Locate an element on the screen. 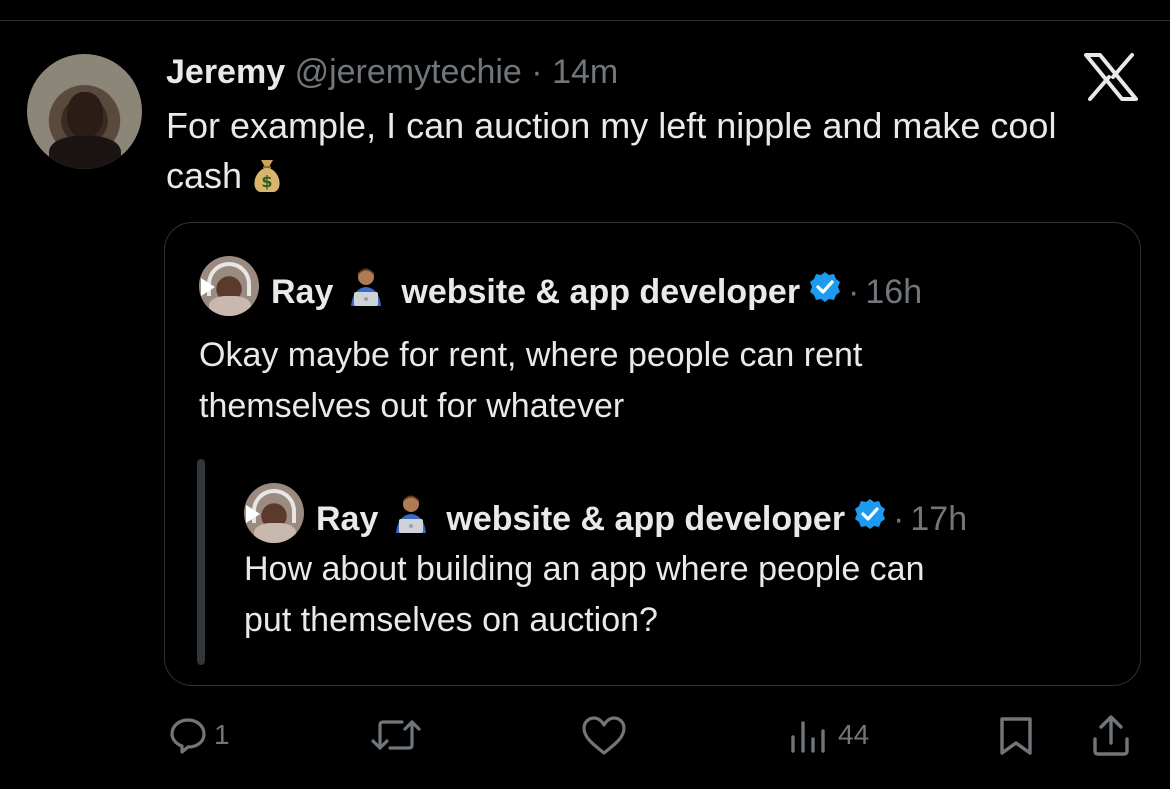 The width and height of the screenshot is (1170, 789). quote-author-name: Ray is located at coordinates (302, 292).